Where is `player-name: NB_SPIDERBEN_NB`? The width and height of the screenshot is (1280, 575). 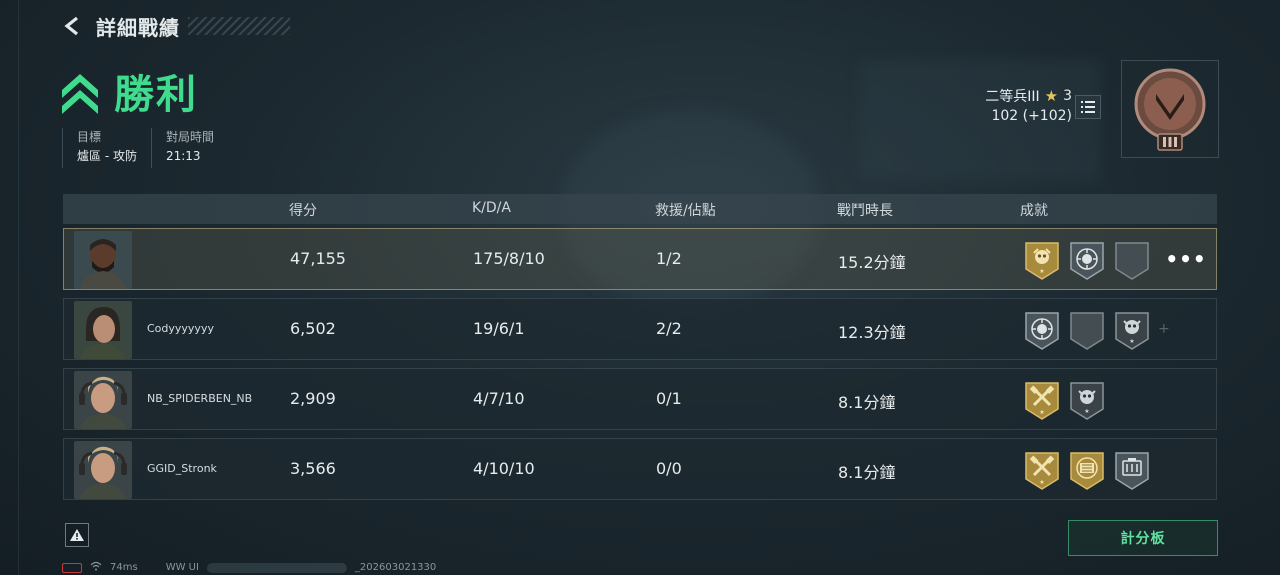
player-name: NB_SPIDERBEN_NB is located at coordinates (200, 398).